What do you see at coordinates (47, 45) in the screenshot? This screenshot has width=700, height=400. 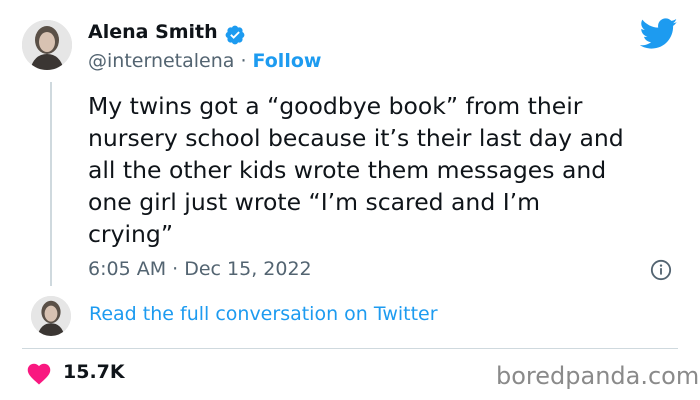 I see `author-avatar` at bounding box center [47, 45].